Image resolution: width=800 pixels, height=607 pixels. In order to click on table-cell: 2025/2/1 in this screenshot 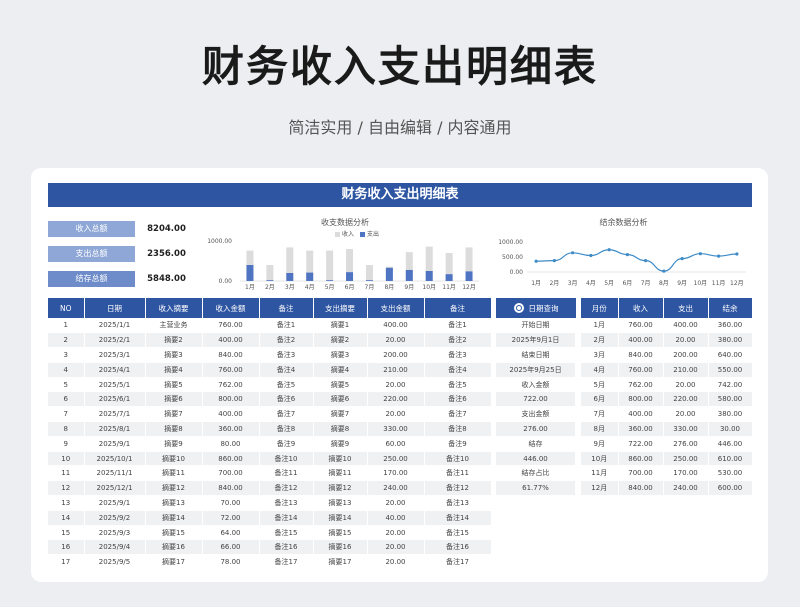, I will do `click(115, 340)`.